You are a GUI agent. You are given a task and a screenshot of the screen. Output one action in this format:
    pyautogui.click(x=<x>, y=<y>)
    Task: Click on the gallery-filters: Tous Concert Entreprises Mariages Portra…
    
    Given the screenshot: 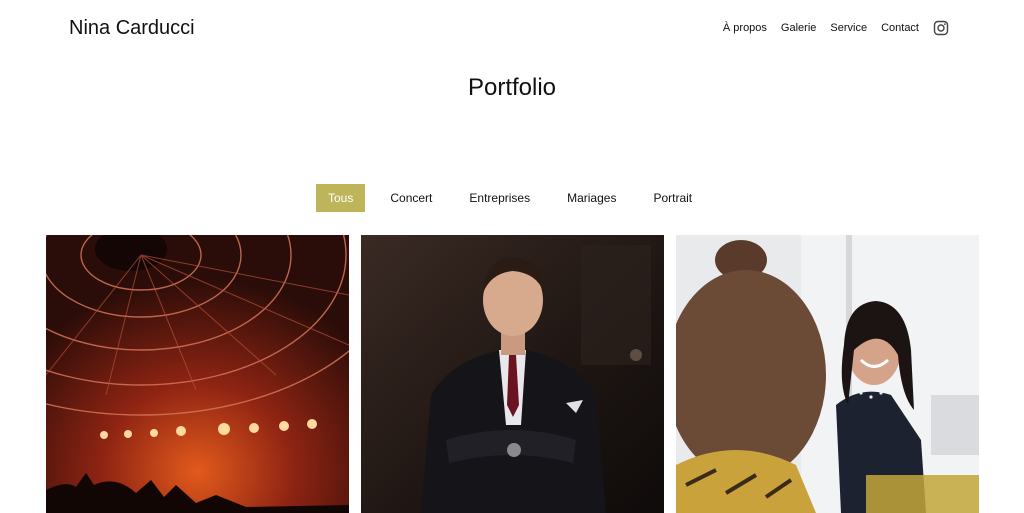 What is the action you would take?
    pyautogui.click(x=516, y=198)
    